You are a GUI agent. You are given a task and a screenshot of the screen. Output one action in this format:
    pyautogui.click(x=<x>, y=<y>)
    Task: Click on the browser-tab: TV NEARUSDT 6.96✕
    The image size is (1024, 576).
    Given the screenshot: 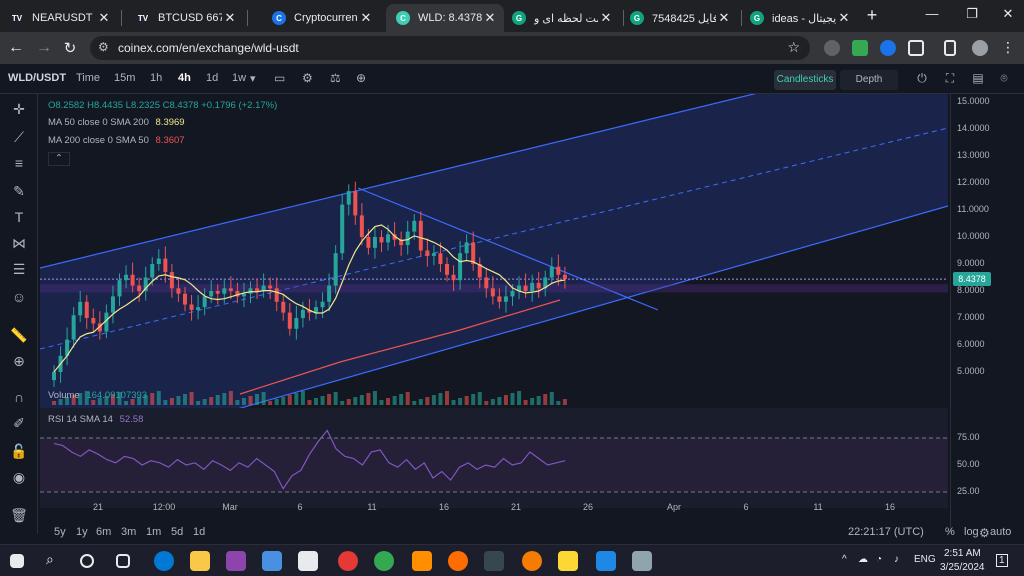 What is the action you would take?
    pyautogui.click(x=59, y=18)
    